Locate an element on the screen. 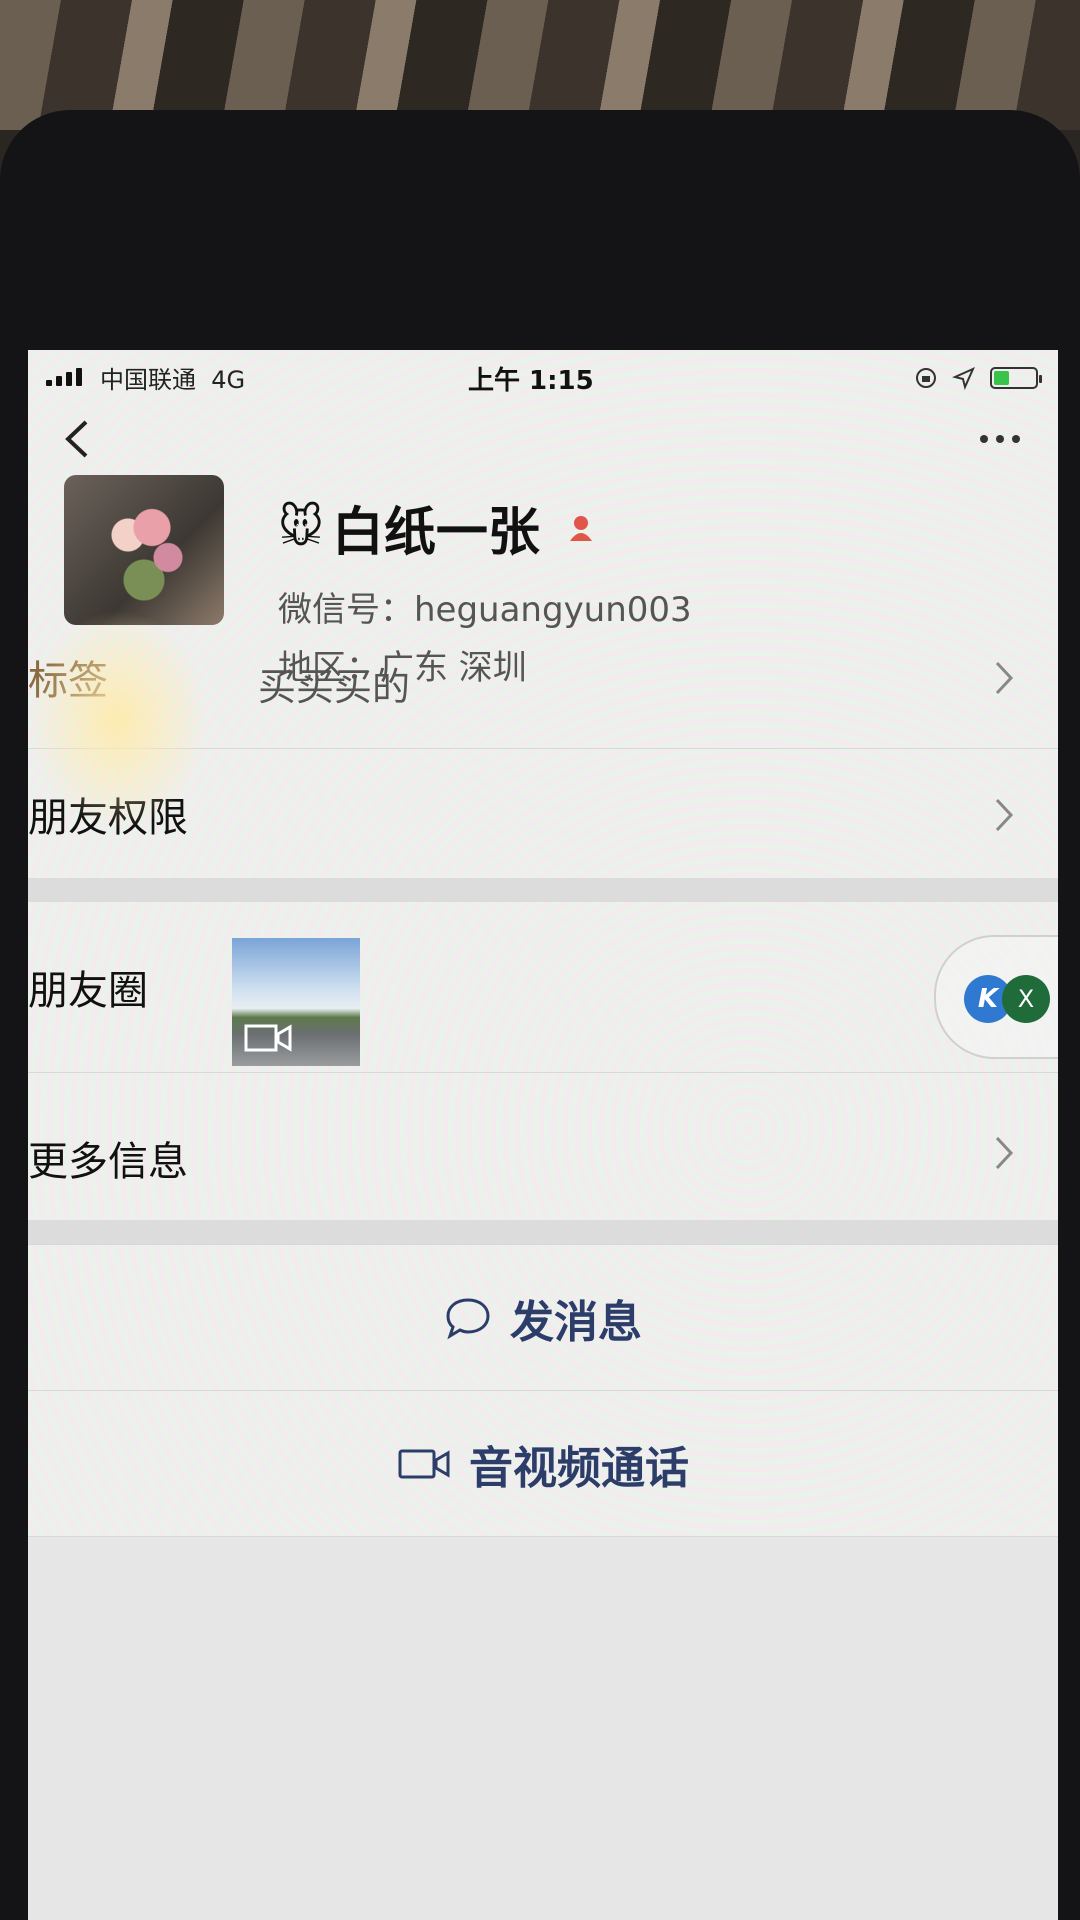 The image size is (1080, 1920). send-message-button: 发消息 is located at coordinates (543, 1317).